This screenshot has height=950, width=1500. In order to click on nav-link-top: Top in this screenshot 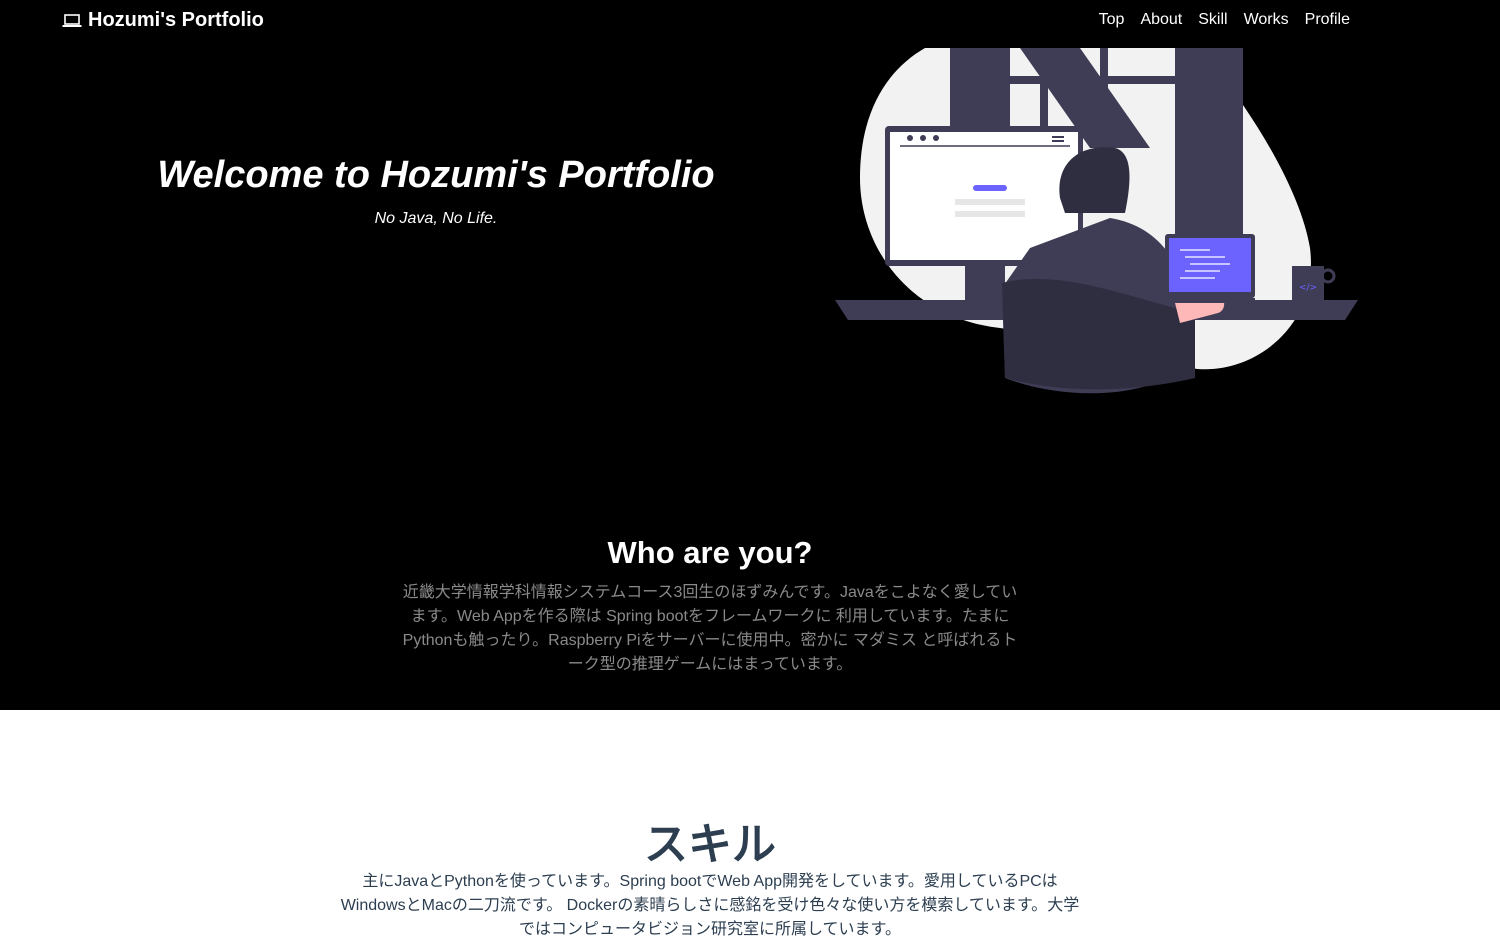, I will do `click(1112, 20)`.